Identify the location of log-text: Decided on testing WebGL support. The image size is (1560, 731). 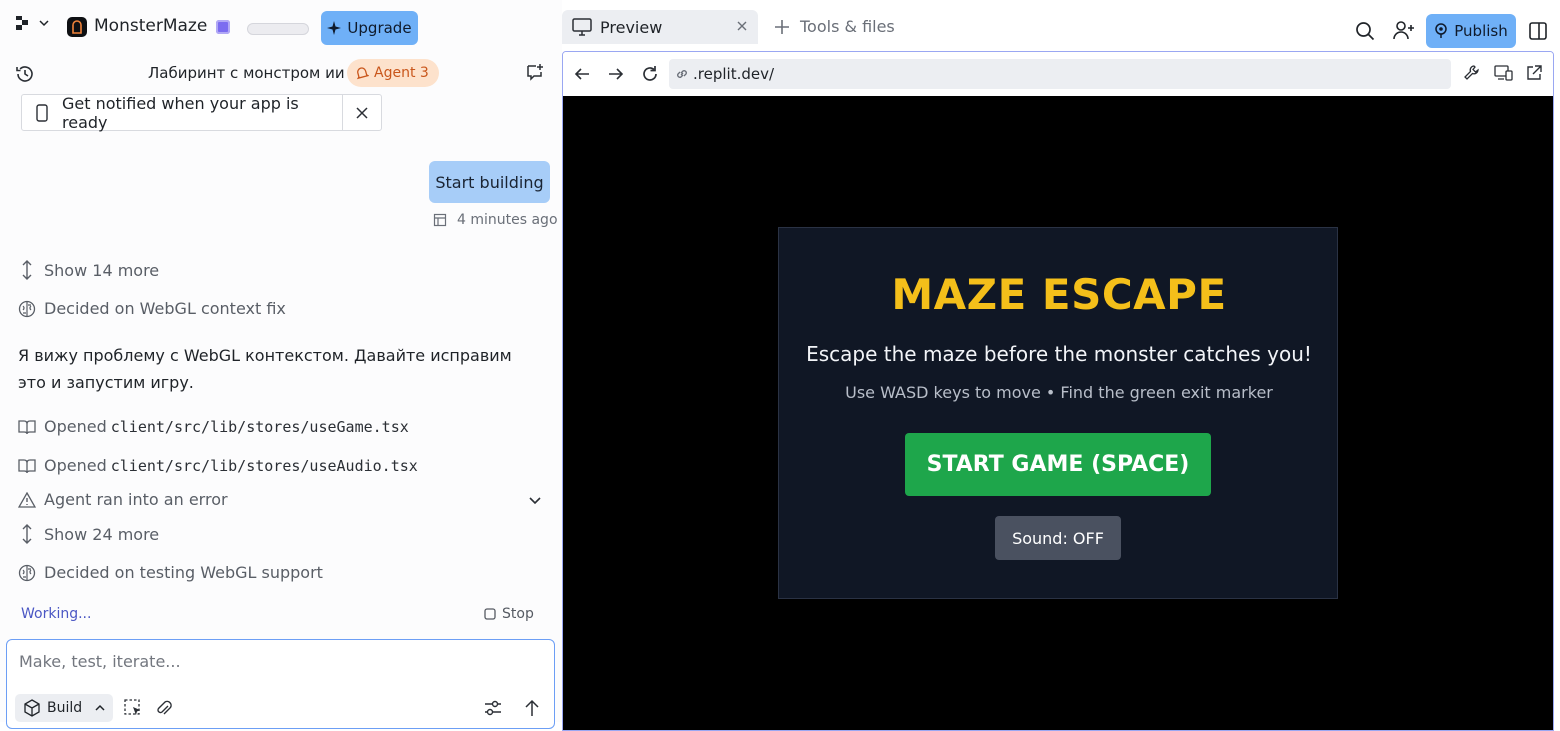
(183, 572).